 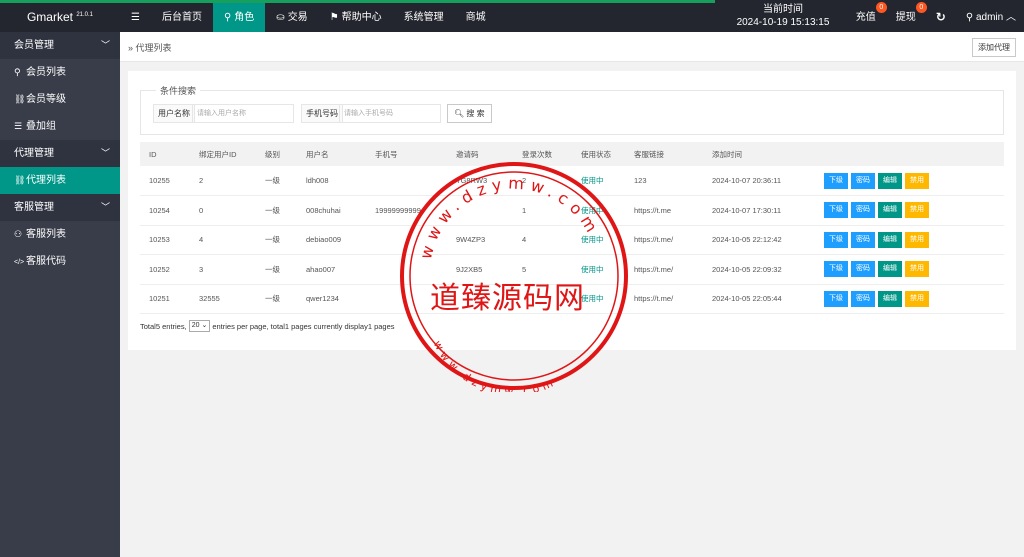 What do you see at coordinates (331, 240) in the screenshot?
I see `table-cell: debiao009` at bounding box center [331, 240].